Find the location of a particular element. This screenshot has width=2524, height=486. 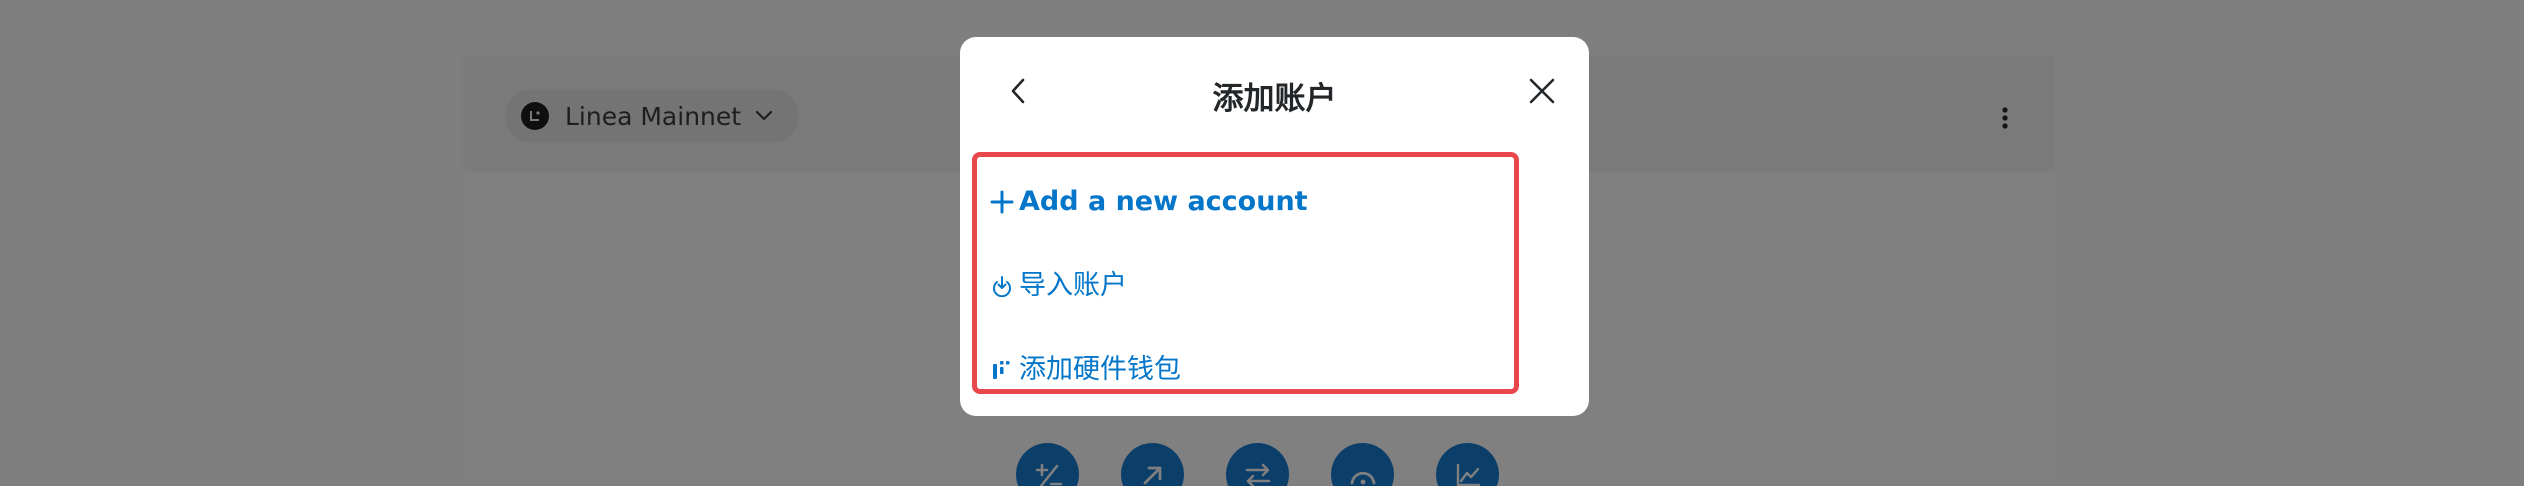

import-account-button: 导入账户 is located at coordinates (1058, 286).